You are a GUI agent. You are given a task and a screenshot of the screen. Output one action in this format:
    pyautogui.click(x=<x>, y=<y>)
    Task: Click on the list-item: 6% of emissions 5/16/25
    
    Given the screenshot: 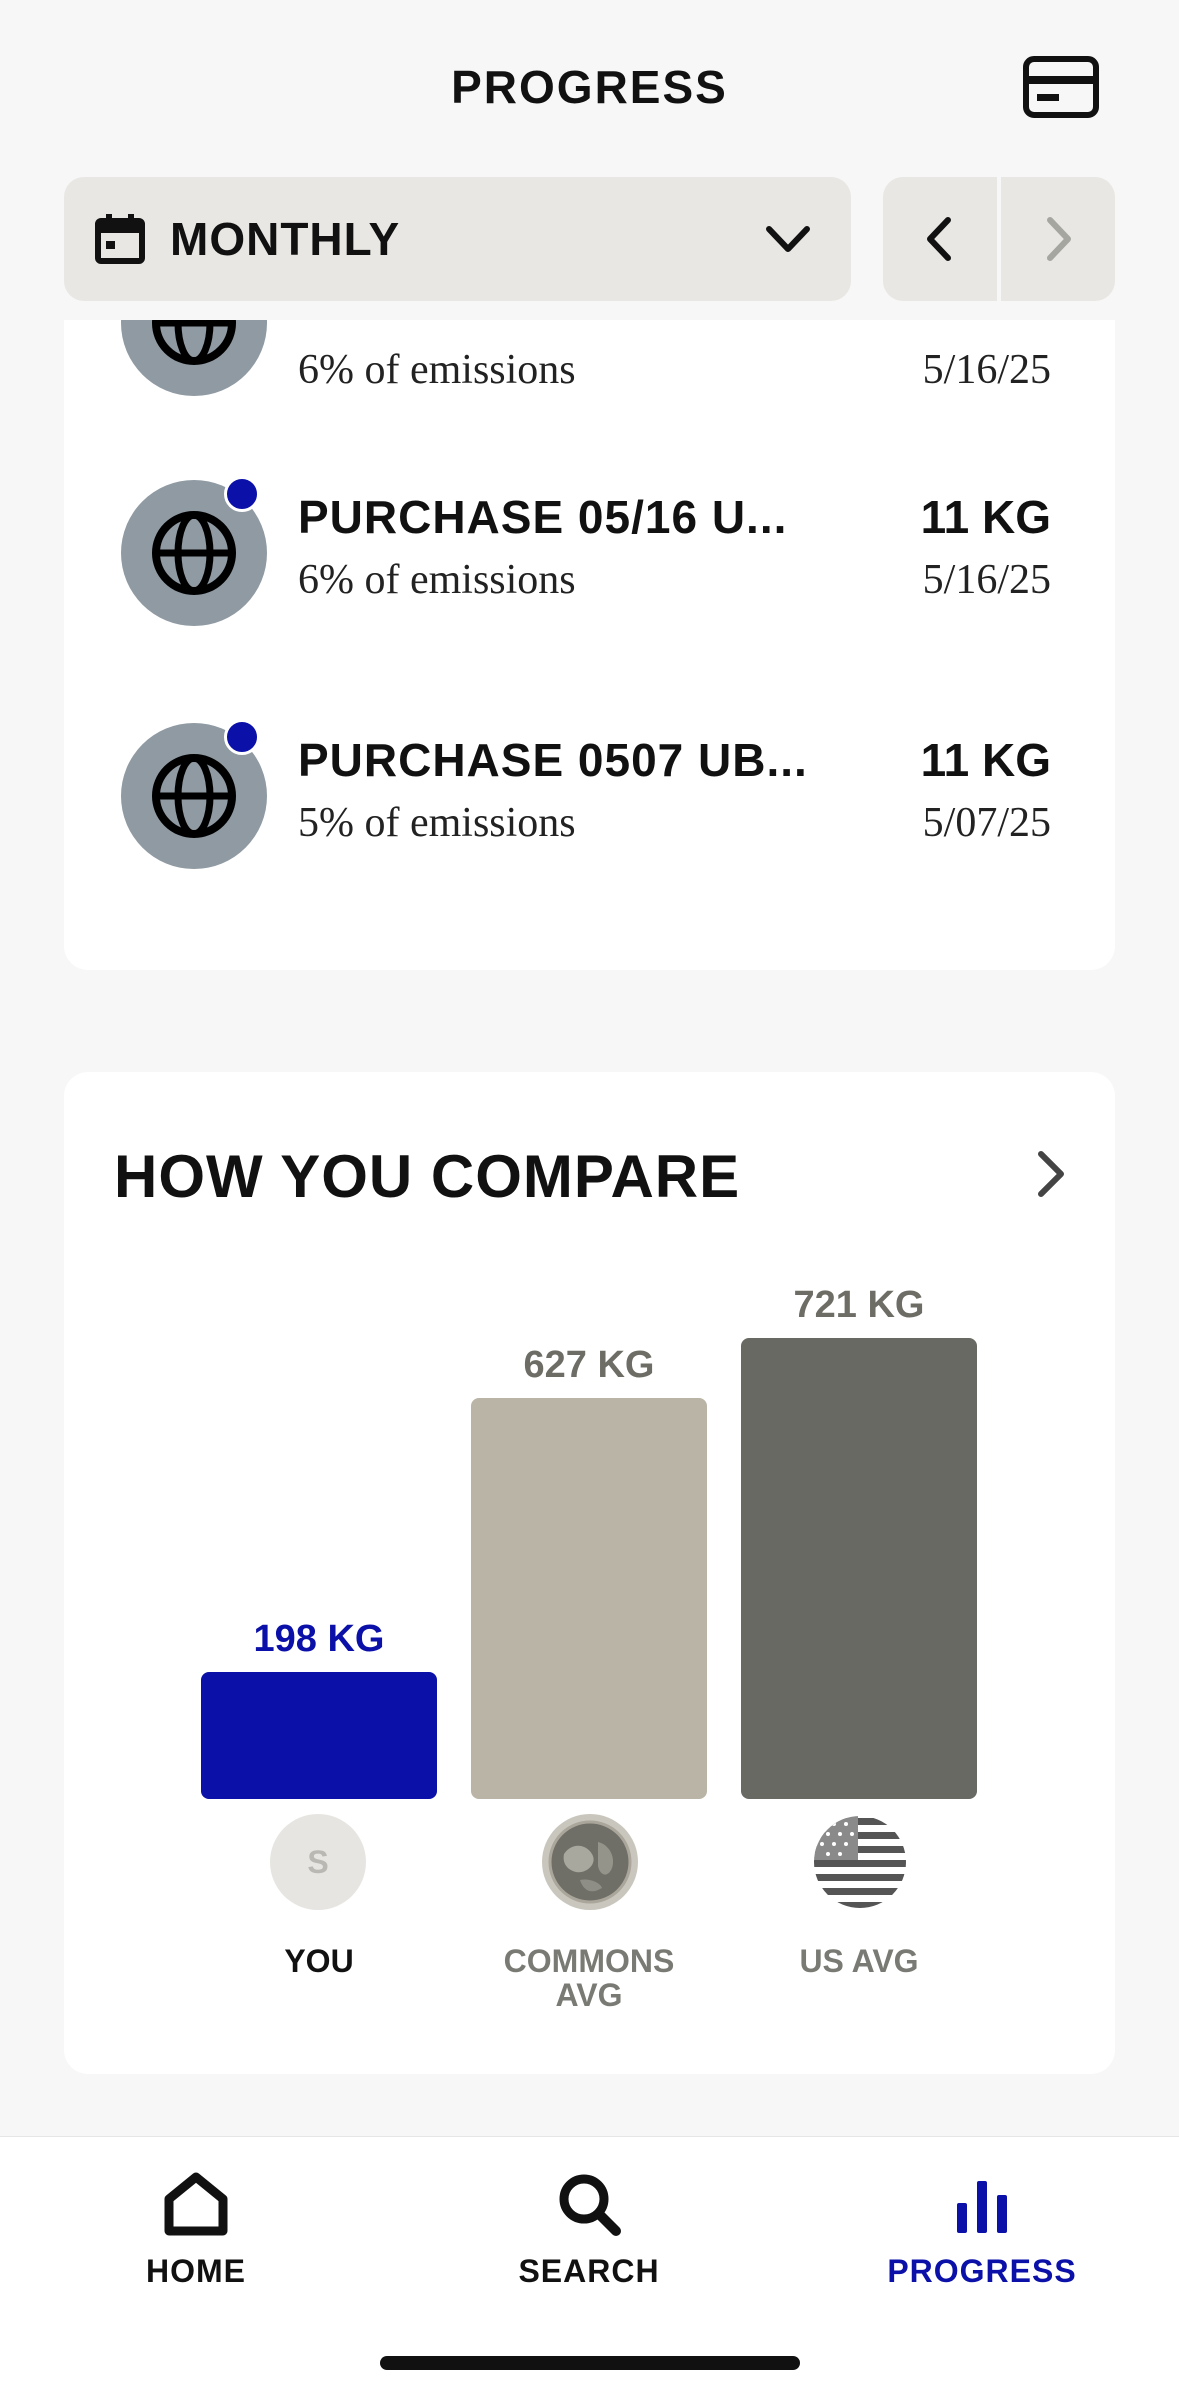 What is the action you would take?
    pyautogui.click(x=589, y=365)
    